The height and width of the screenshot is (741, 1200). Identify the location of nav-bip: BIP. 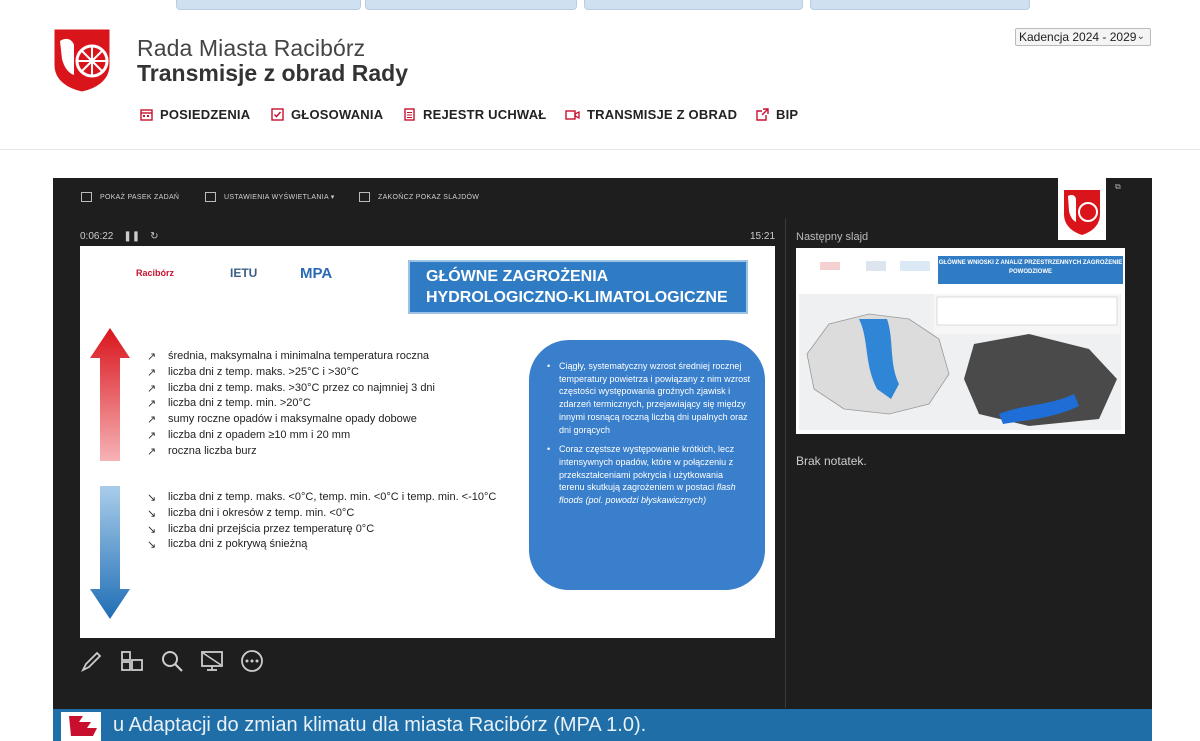
(777, 114).